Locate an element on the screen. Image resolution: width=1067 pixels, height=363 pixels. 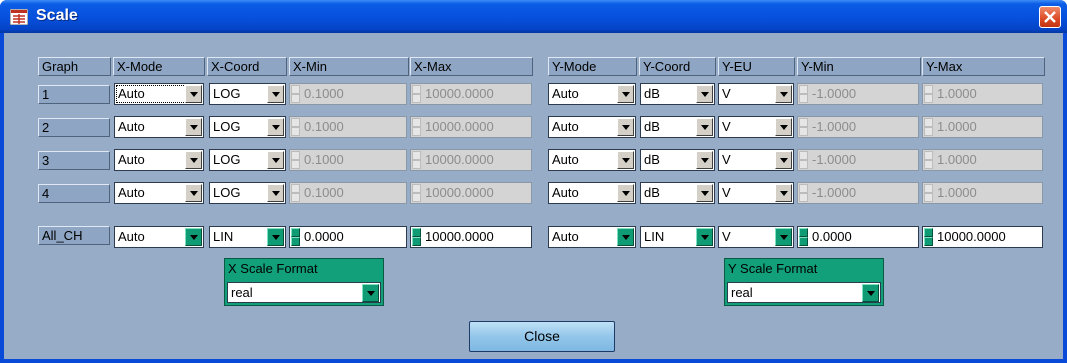
x-mode-select-4: Auto is located at coordinates (159, 193).